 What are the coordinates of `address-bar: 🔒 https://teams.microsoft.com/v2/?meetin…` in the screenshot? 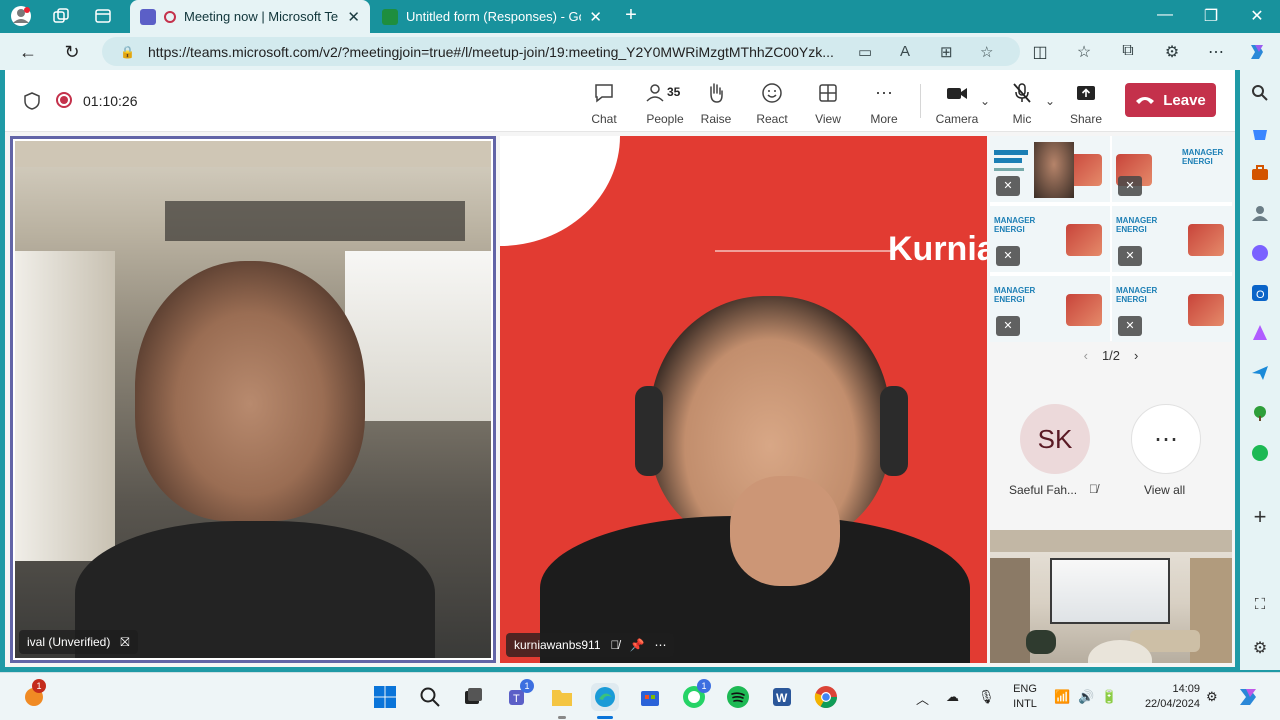 It's located at (561, 51).